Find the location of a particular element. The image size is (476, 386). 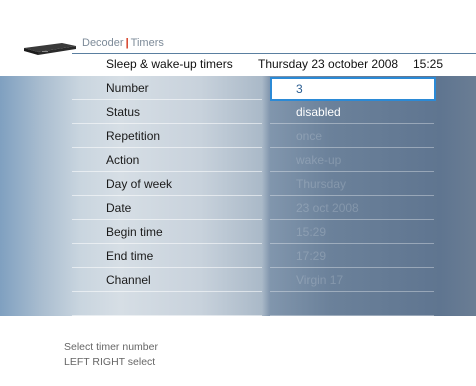

set-top-box-icon is located at coordinates (50, 49).